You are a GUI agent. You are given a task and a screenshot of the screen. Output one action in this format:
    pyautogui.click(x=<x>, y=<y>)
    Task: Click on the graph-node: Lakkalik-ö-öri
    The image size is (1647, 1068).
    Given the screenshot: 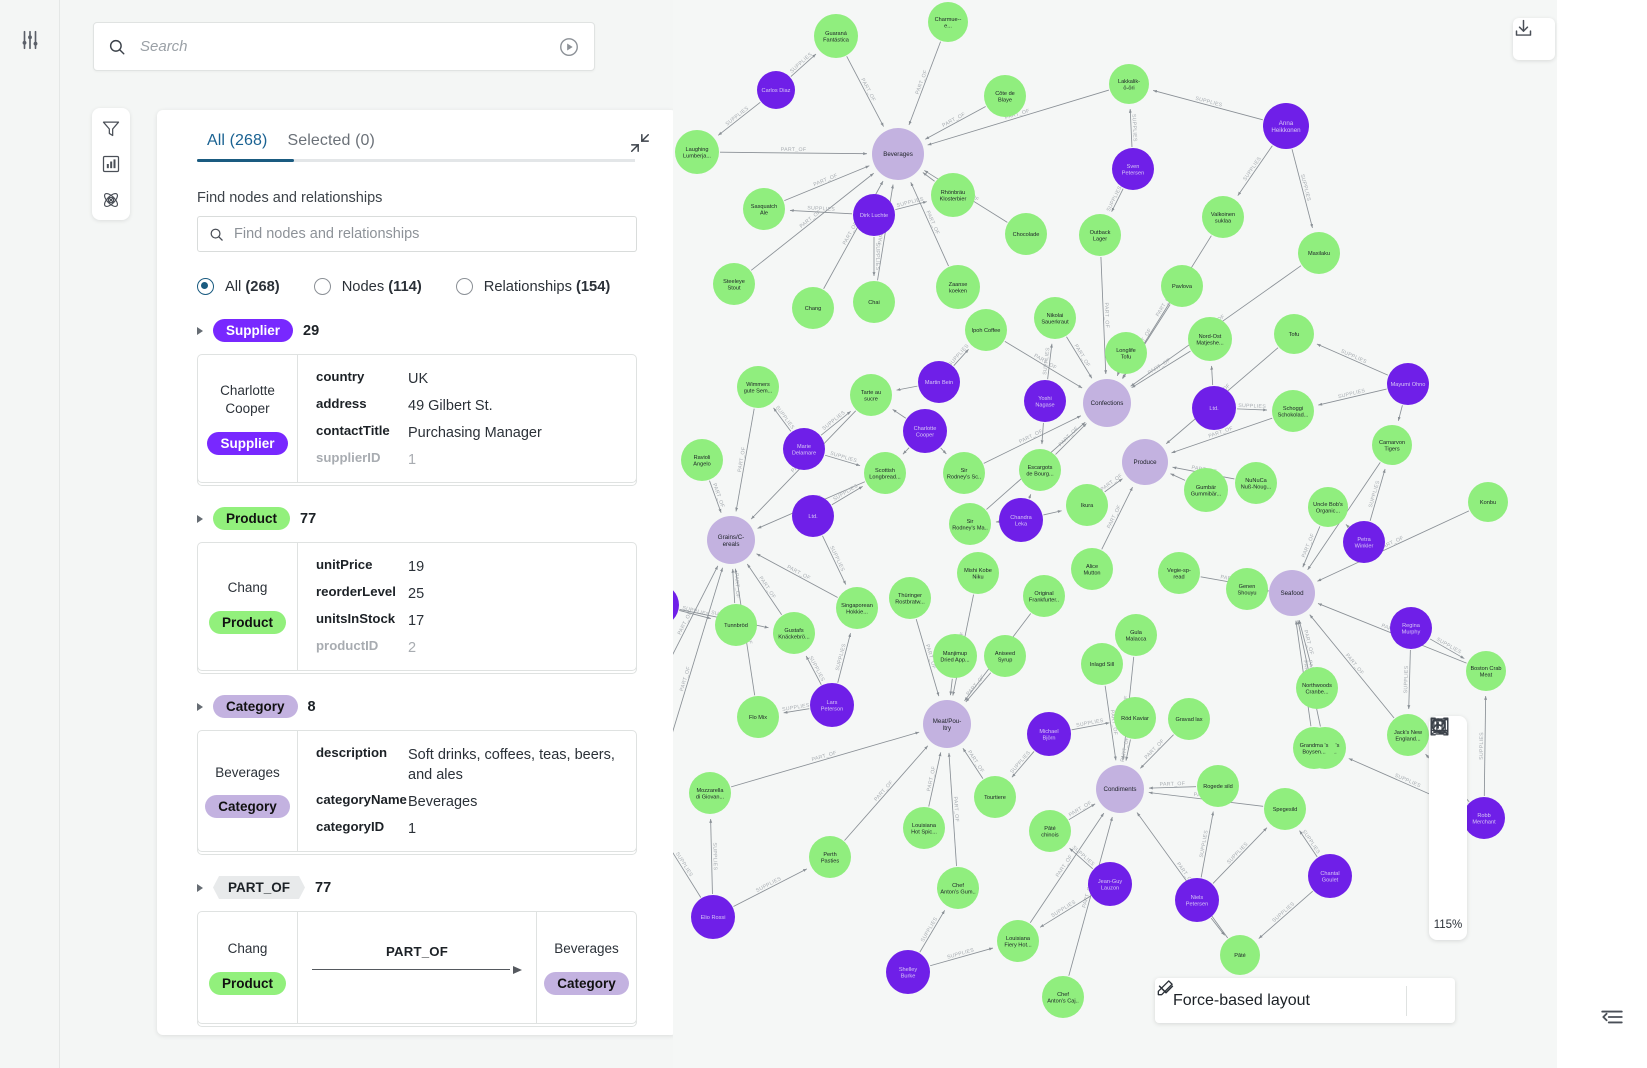 What is the action you would take?
    pyautogui.click(x=1129, y=84)
    